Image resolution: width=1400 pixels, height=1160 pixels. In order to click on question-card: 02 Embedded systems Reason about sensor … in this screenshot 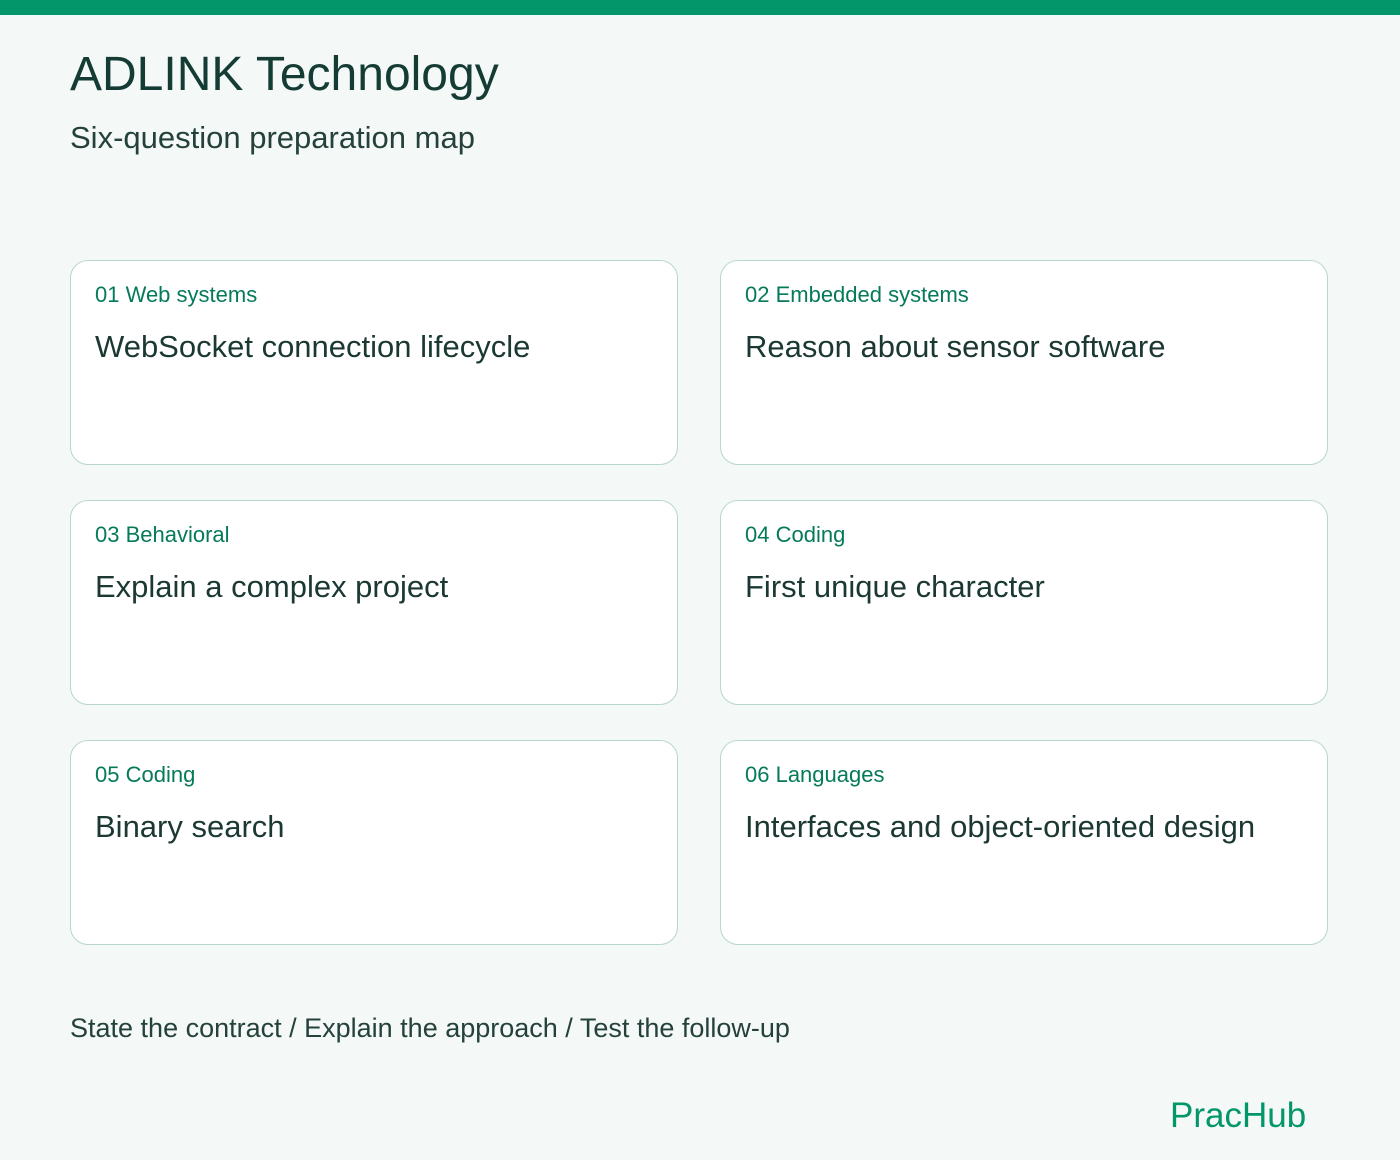, I will do `click(1024, 362)`.